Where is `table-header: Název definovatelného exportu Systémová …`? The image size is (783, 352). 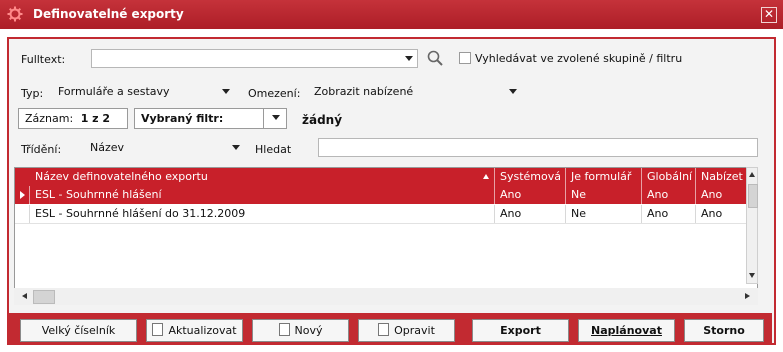
table-header: Název definovatelného exportu Systémová … is located at coordinates (386, 177).